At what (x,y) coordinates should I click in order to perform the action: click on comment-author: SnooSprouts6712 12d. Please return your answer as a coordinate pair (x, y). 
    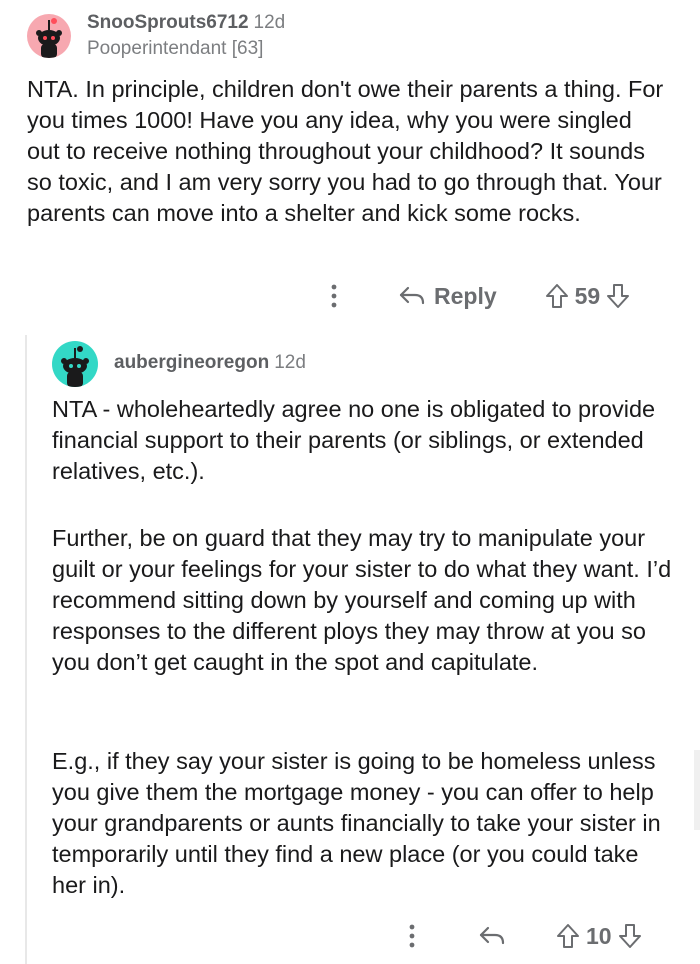
    Looking at the image, I should click on (186, 23).